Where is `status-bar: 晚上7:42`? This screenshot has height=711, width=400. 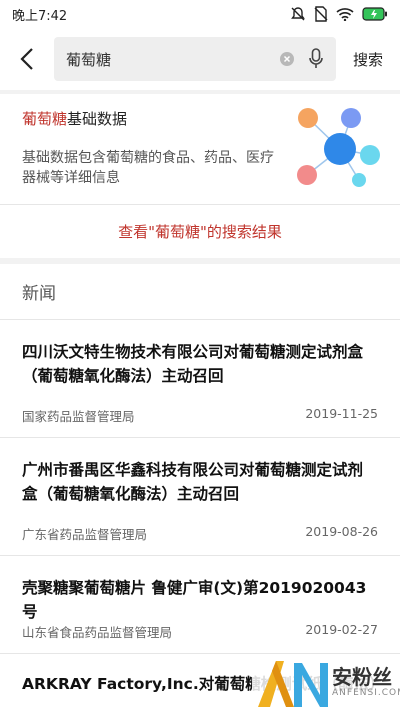
status-bar: 晚上7:42 is located at coordinates (200, 14).